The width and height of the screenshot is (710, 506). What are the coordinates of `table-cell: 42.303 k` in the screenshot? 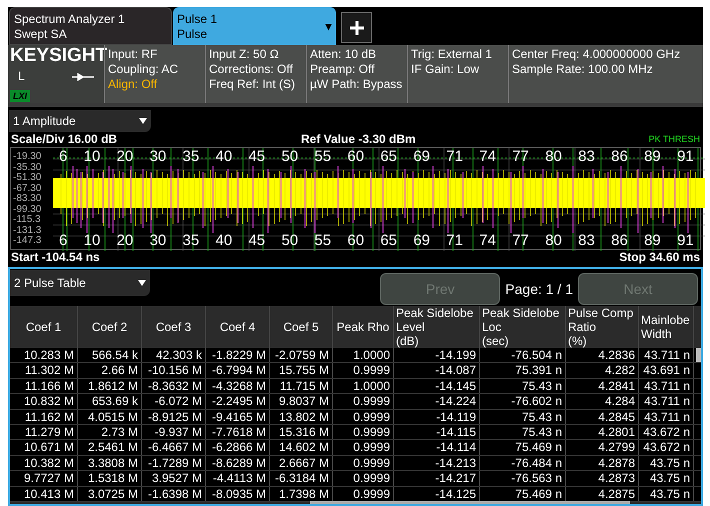 It's located at (174, 355).